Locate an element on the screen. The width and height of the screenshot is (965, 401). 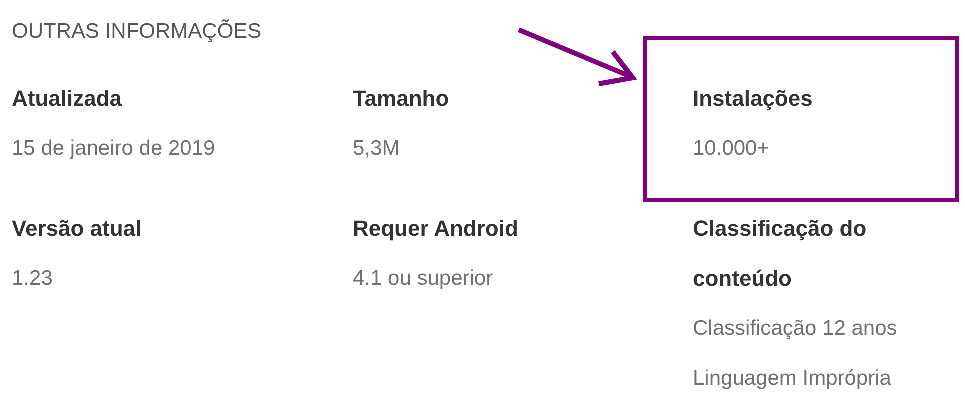
info-value: 1.23 is located at coordinates (33, 279).